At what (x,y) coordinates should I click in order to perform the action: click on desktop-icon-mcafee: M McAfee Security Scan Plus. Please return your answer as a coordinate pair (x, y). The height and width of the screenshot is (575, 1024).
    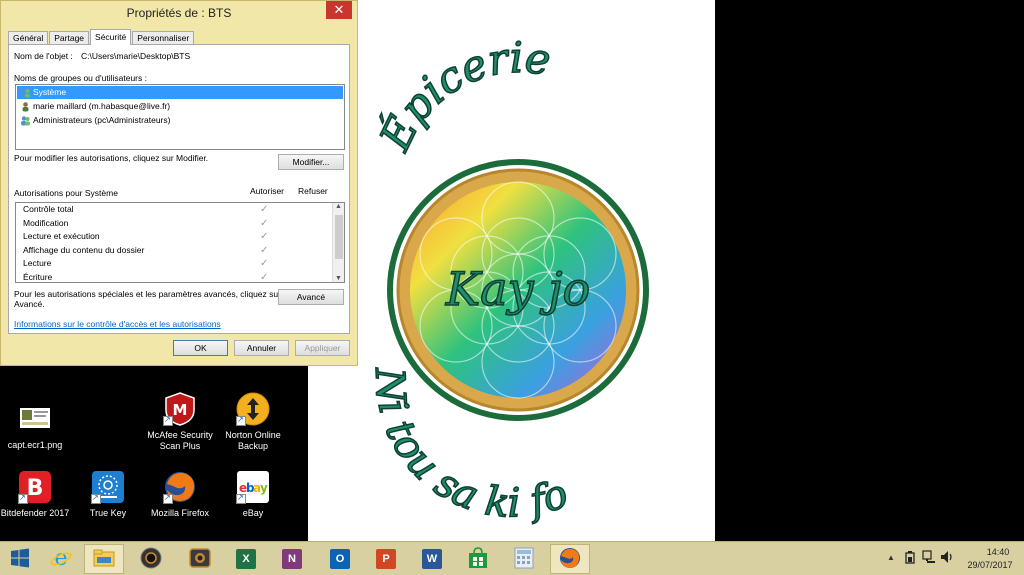
    Looking at the image, I should click on (180, 422).